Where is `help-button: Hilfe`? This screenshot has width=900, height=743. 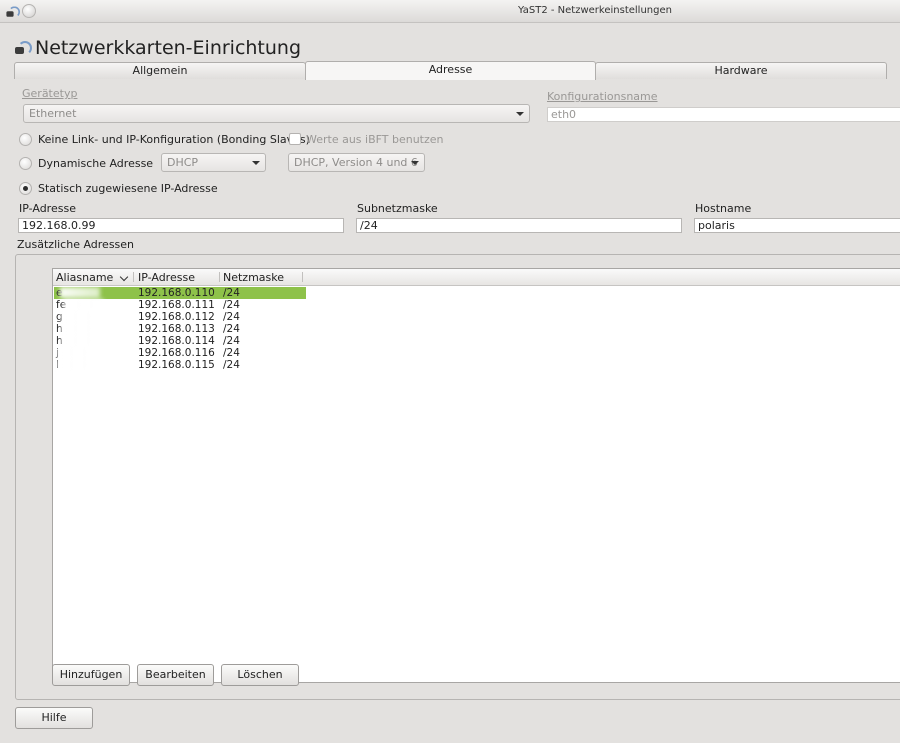
help-button: Hilfe is located at coordinates (54, 718).